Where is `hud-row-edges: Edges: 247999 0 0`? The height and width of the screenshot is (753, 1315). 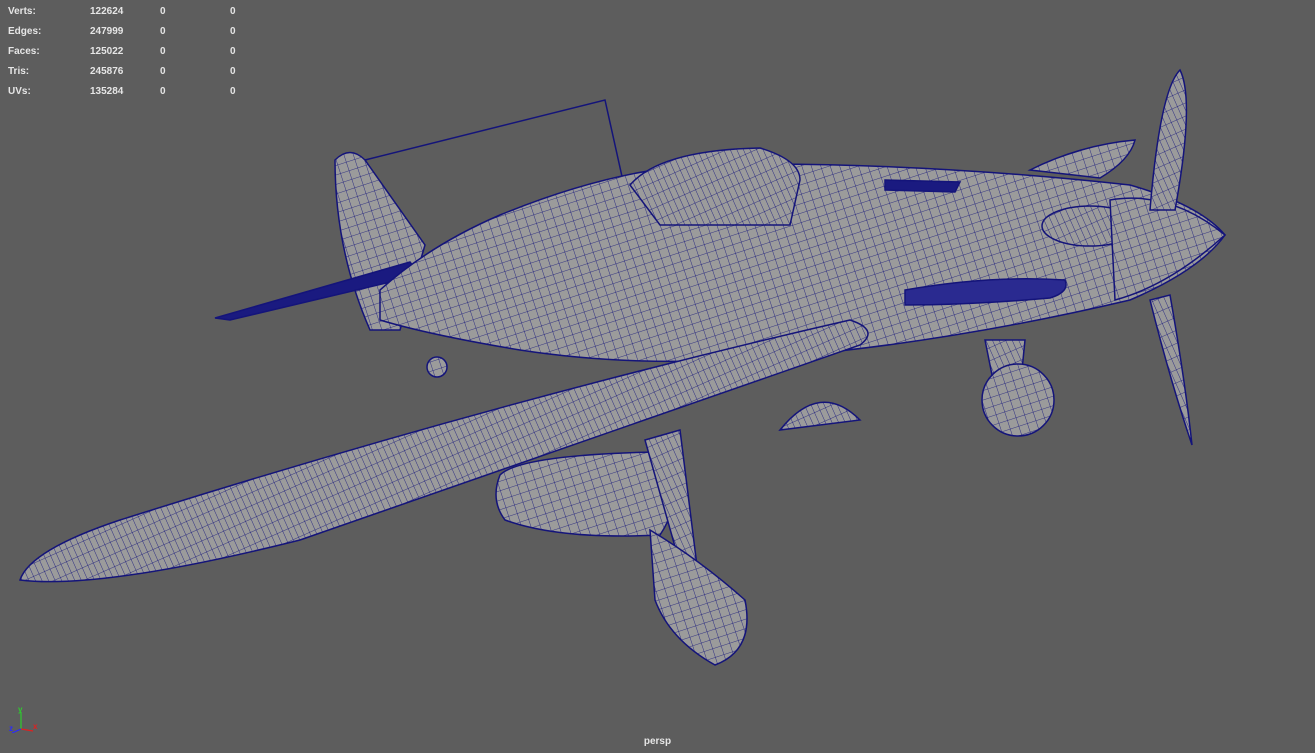 hud-row-edges: Edges: 247999 0 0 is located at coordinates (129, 31).